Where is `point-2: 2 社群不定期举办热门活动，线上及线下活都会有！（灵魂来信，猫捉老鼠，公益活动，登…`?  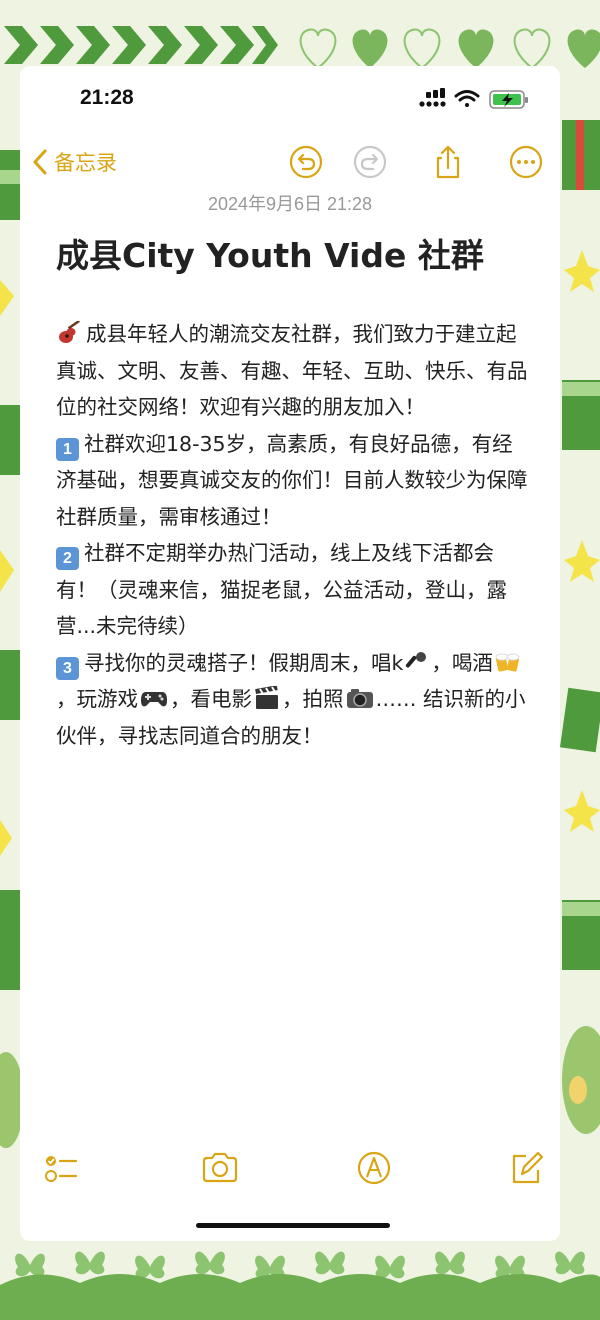
point-2: 2 社群不定期举办热门活动，线上及线下活都会有！（灵魂来信，猫捉老鼠，公益活动，登… is located at coordinates (292, 590).